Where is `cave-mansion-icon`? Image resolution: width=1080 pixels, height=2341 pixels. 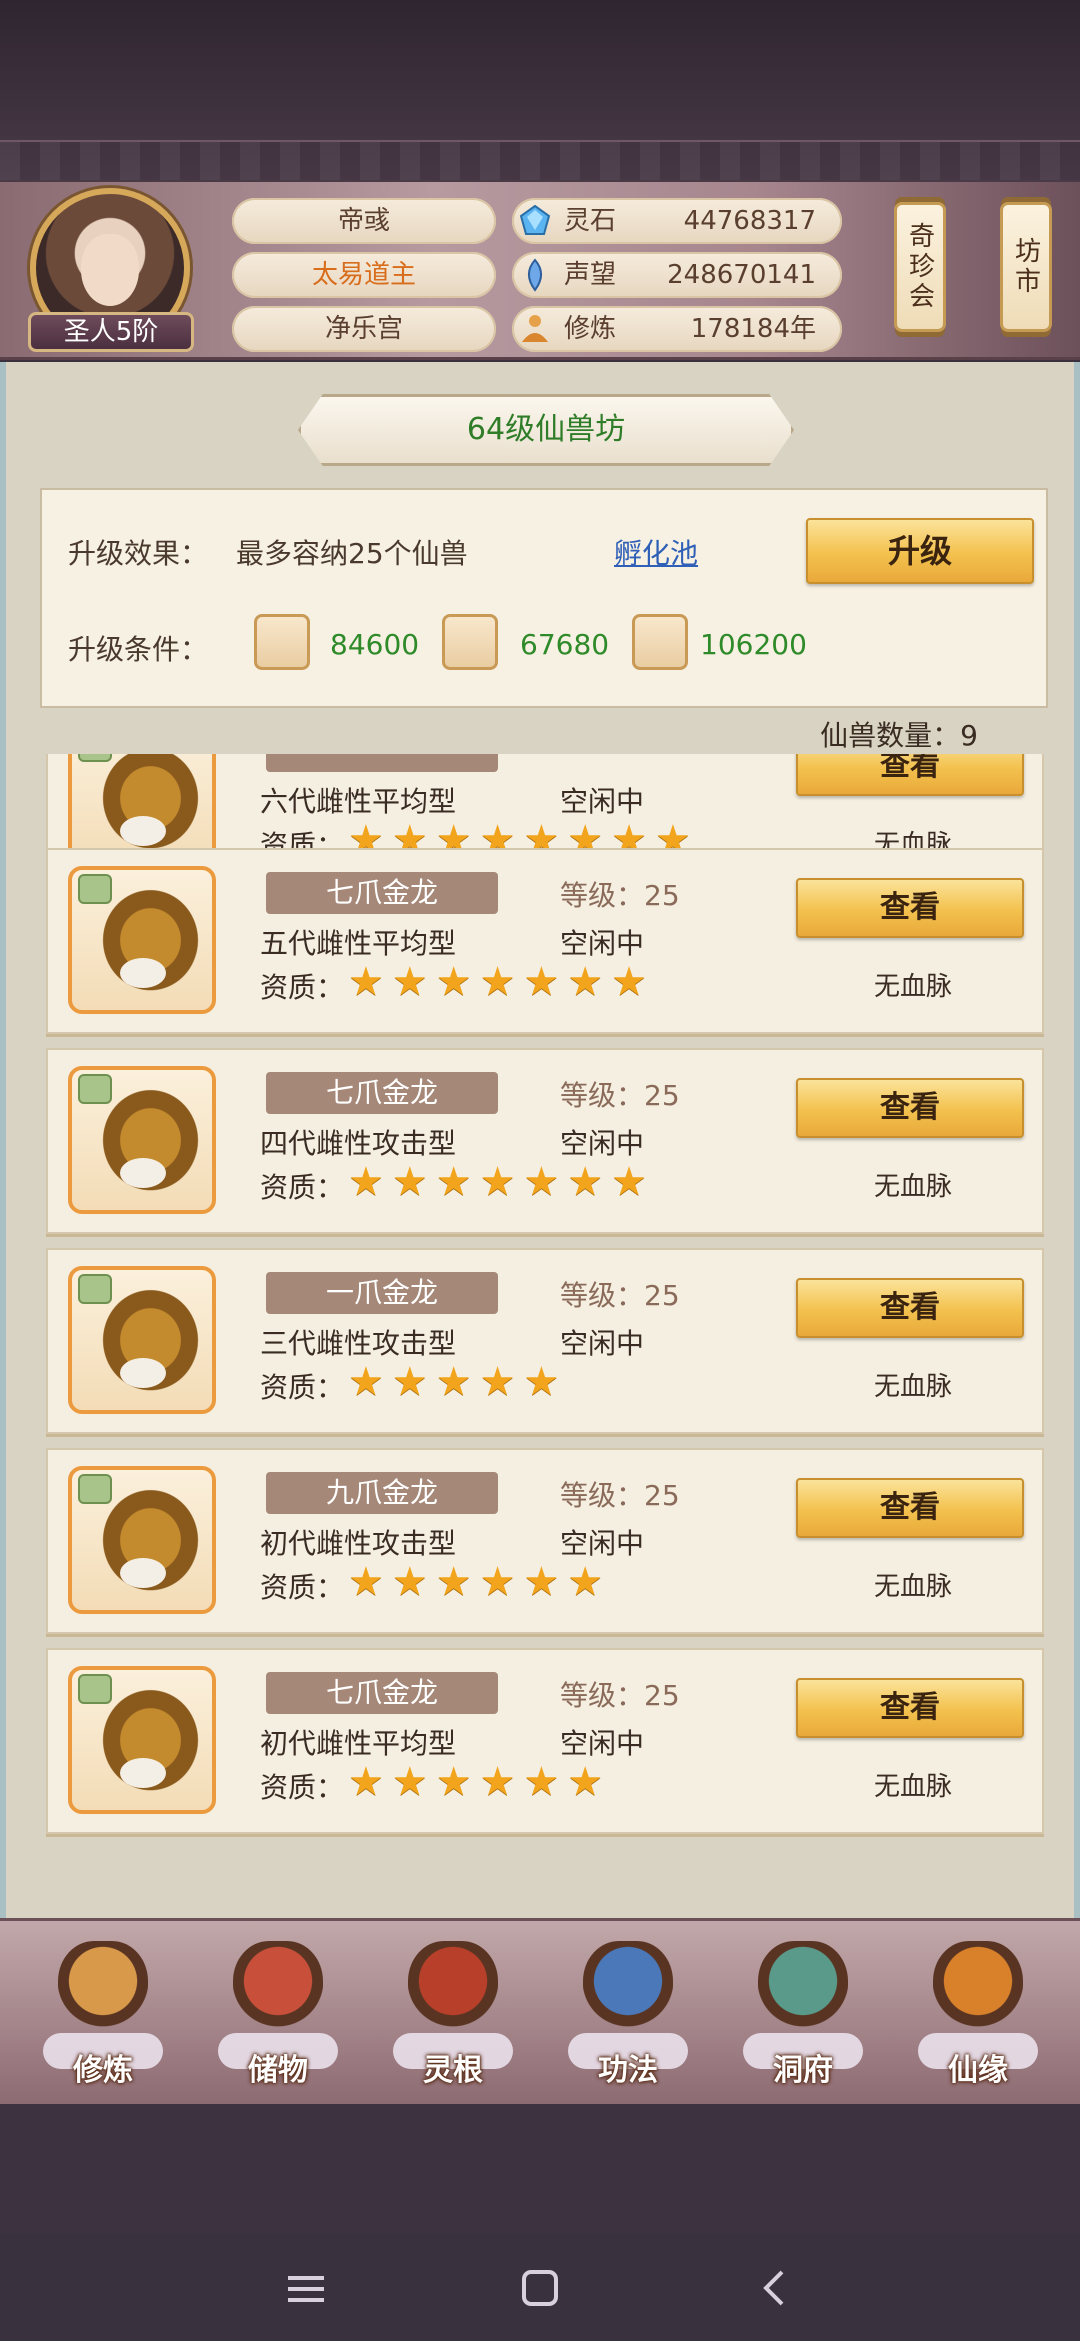
cave-mansion-icon is located at coordinates (803, 1991).